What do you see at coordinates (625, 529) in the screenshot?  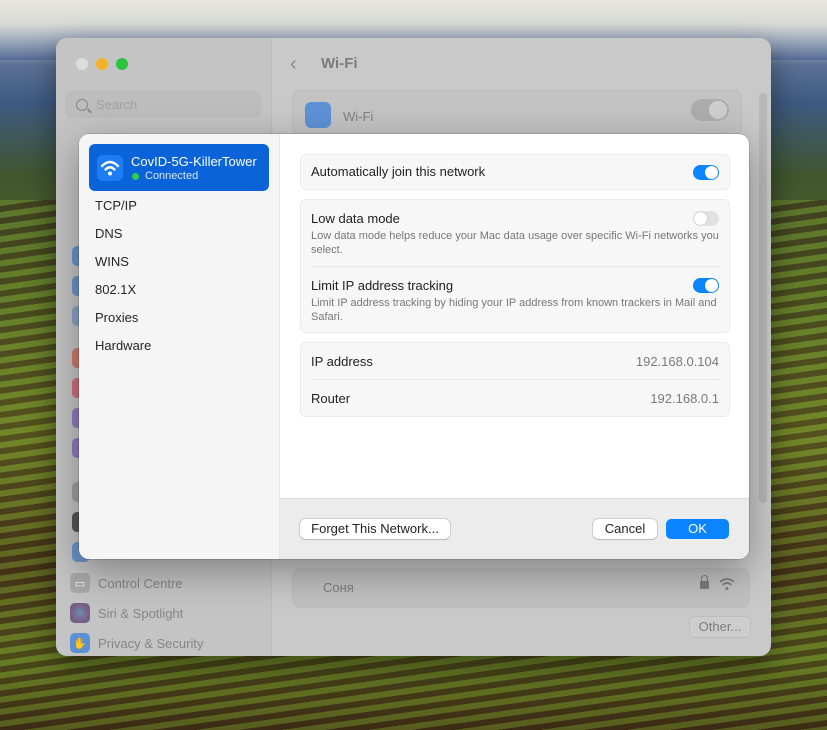 I see `cancel-button: Cancel` at bounding box center [625, 529].